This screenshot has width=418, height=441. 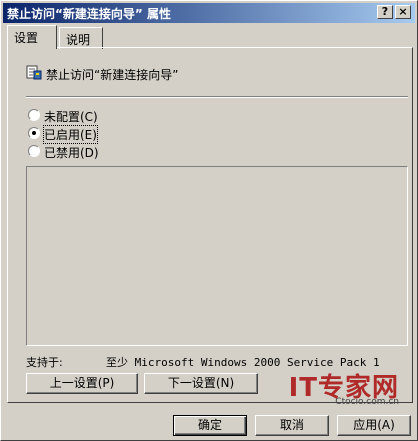 I want to click on close-button: ×, so click(x=403, y=12).